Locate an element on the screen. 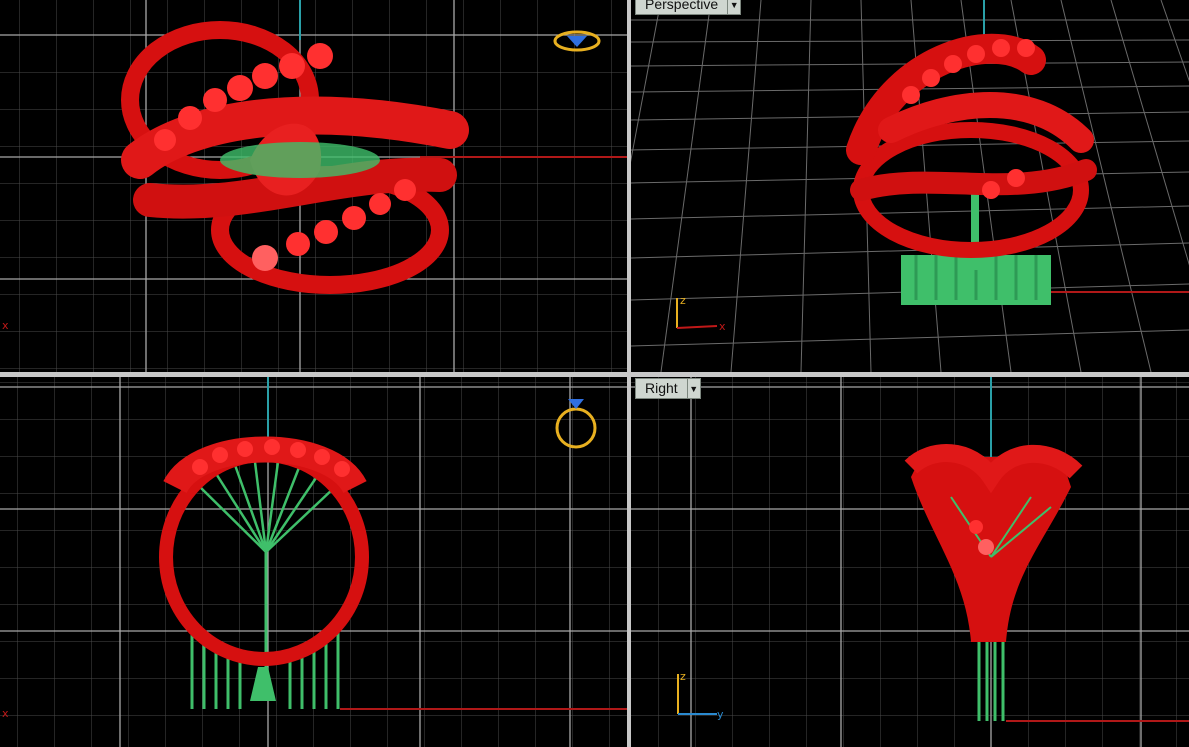 This screenshot has width=1189, height=747. viewport-title-right: Right ▼ is located at coordinates (668, 388).